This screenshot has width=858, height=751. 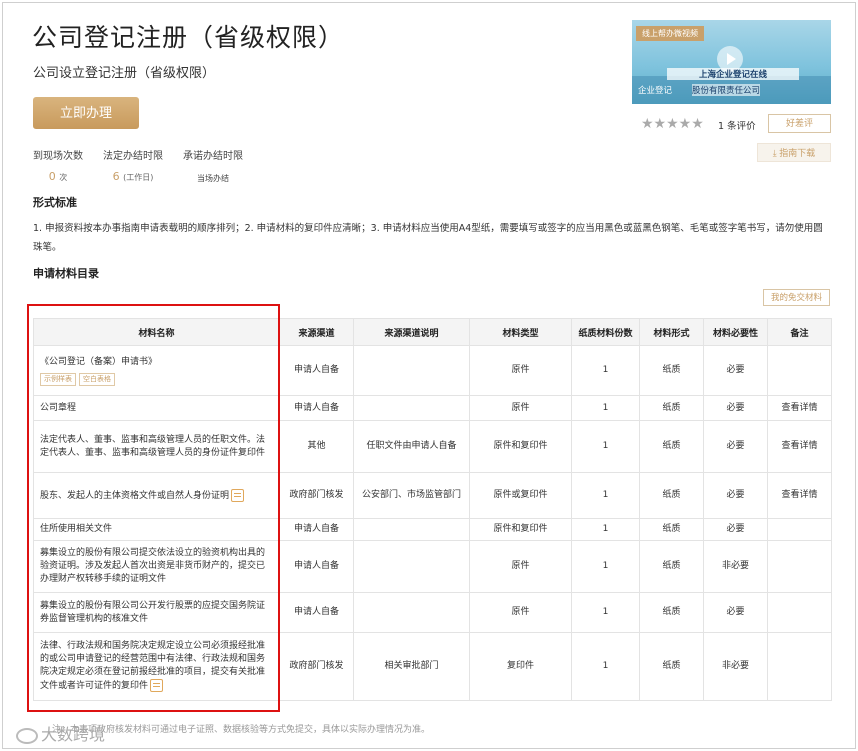 What do you see at coordinates (66, 273) in the screenshot?
I see `materials-heading: 申请材料目录` at bounding box center [66, 273].